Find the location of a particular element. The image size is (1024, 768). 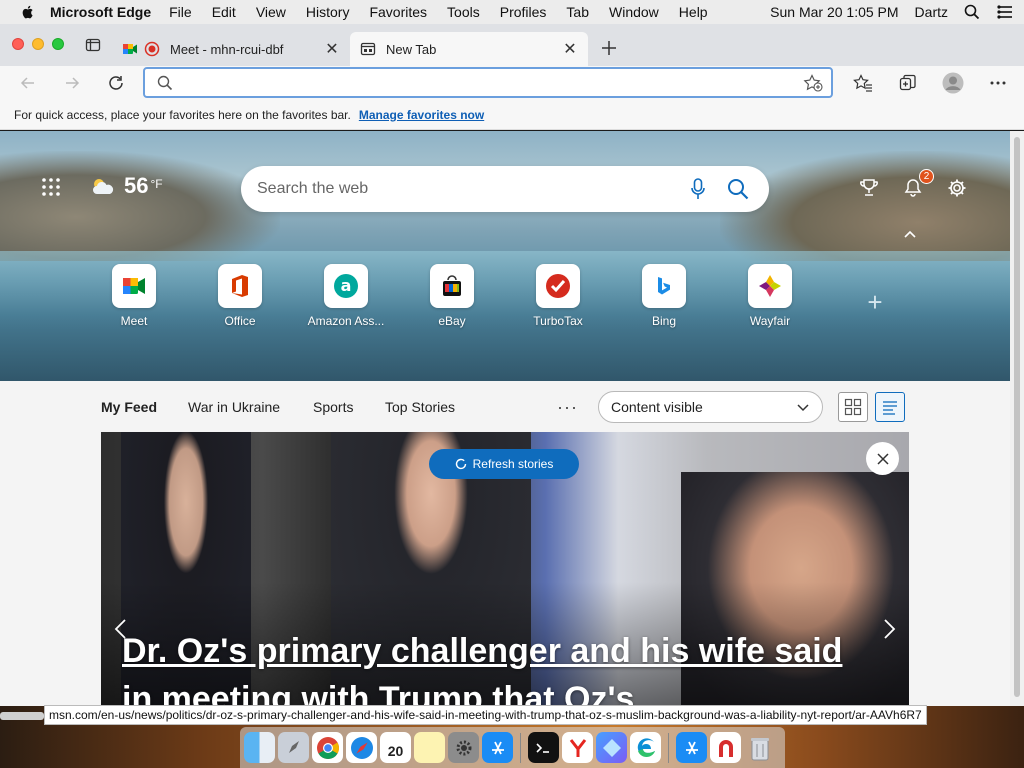

tab-title: Meet - mhn-rcui-dbf is located at coordinates (227, 49).